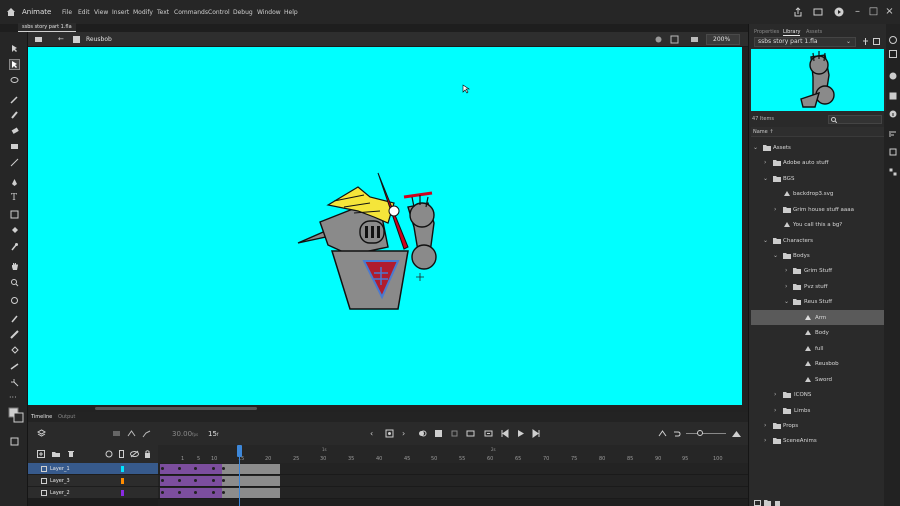 The width and height of the screenshot is (900, 506). Describe the element at coordinates (14, 64) in the screenshot. I see `subselection-tool-icon` at that location.